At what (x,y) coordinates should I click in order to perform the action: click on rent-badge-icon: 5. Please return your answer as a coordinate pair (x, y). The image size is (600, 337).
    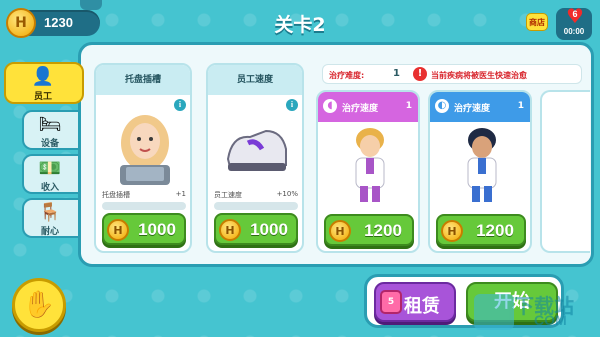
    Looking at the image, I should click on (391, 302).